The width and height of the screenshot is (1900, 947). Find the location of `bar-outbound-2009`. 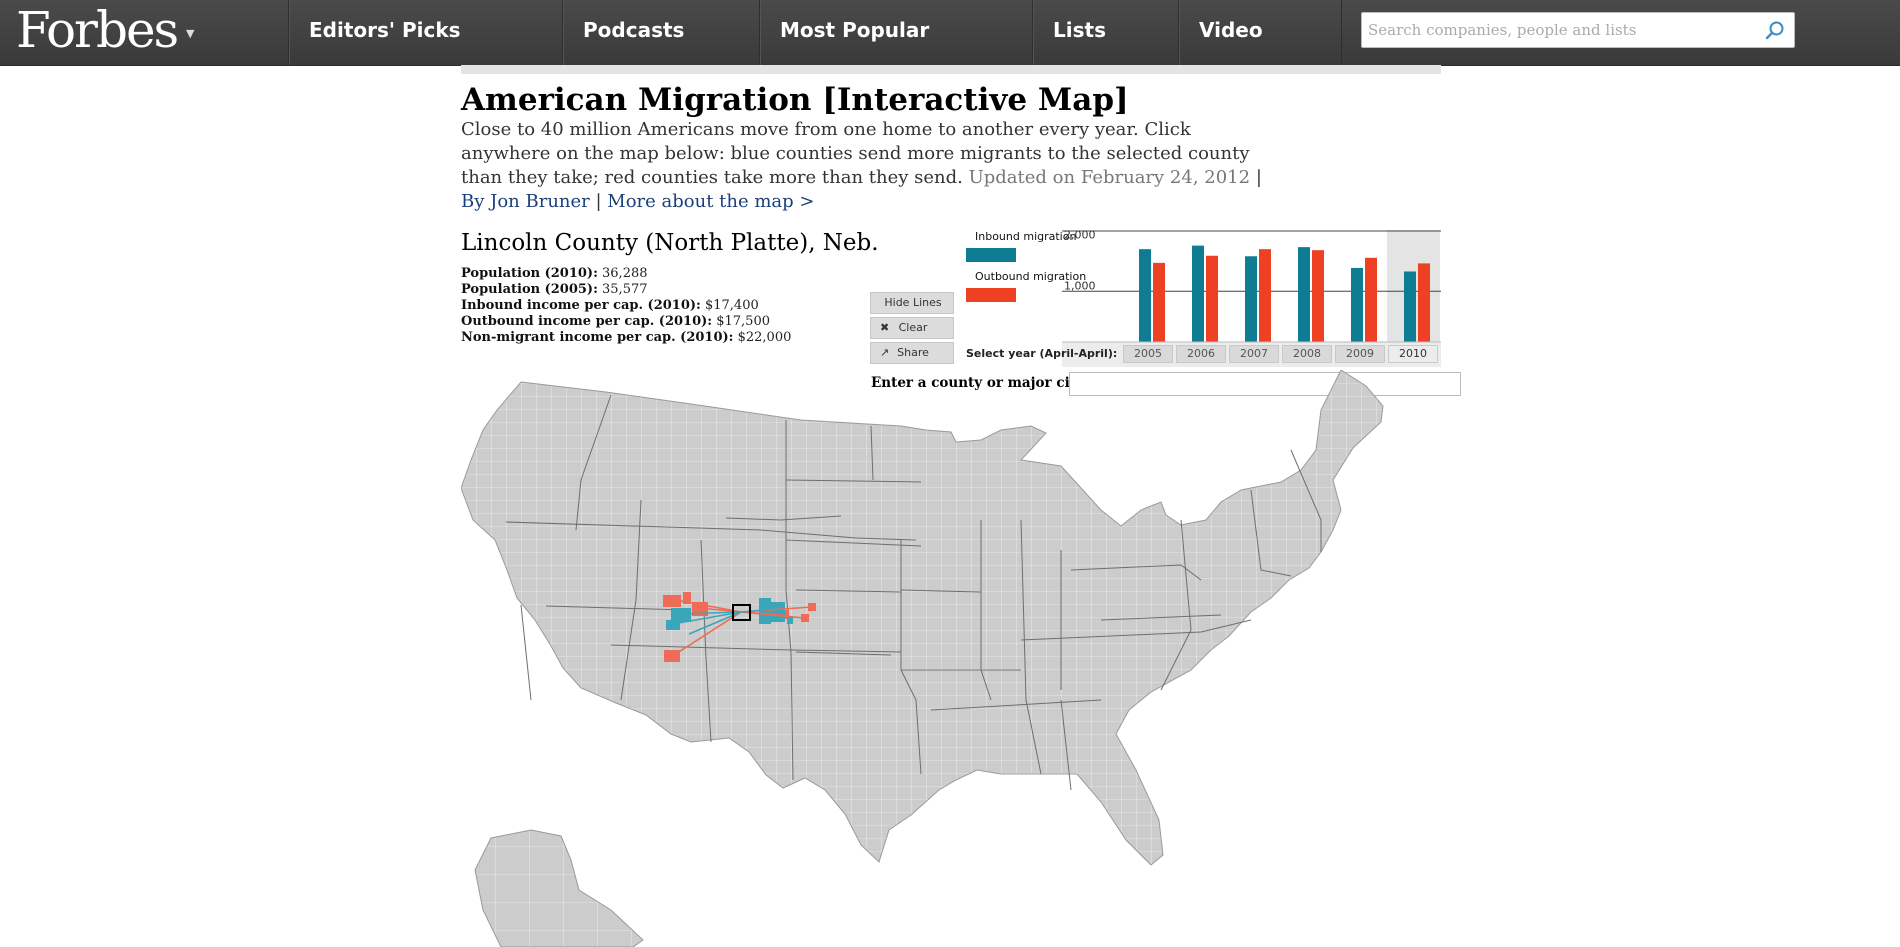

bar-outbound-2009 is located at coordinates (1371, 299).